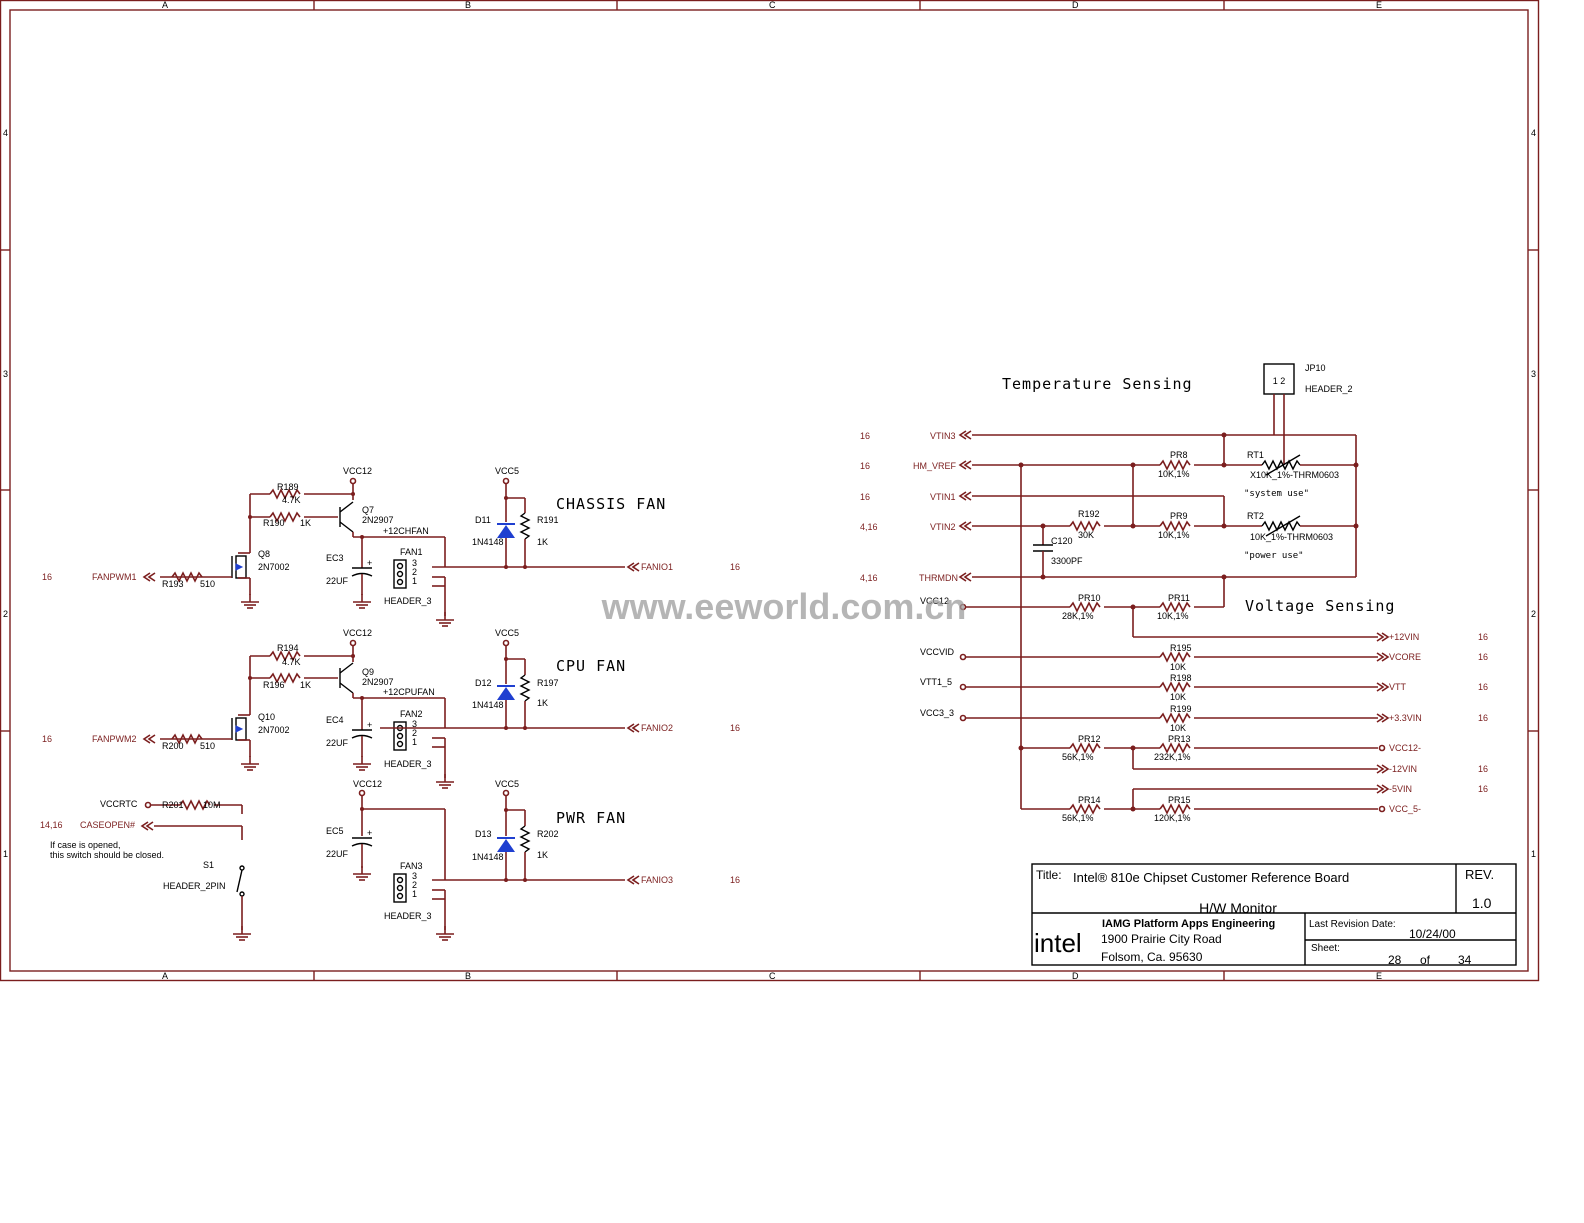 The height and width of the screenshot is (1223, 1584). What do you see at coordinates (772, 5) in the screenshot?
I see `col-label: C` at bounding box center [772, 5].